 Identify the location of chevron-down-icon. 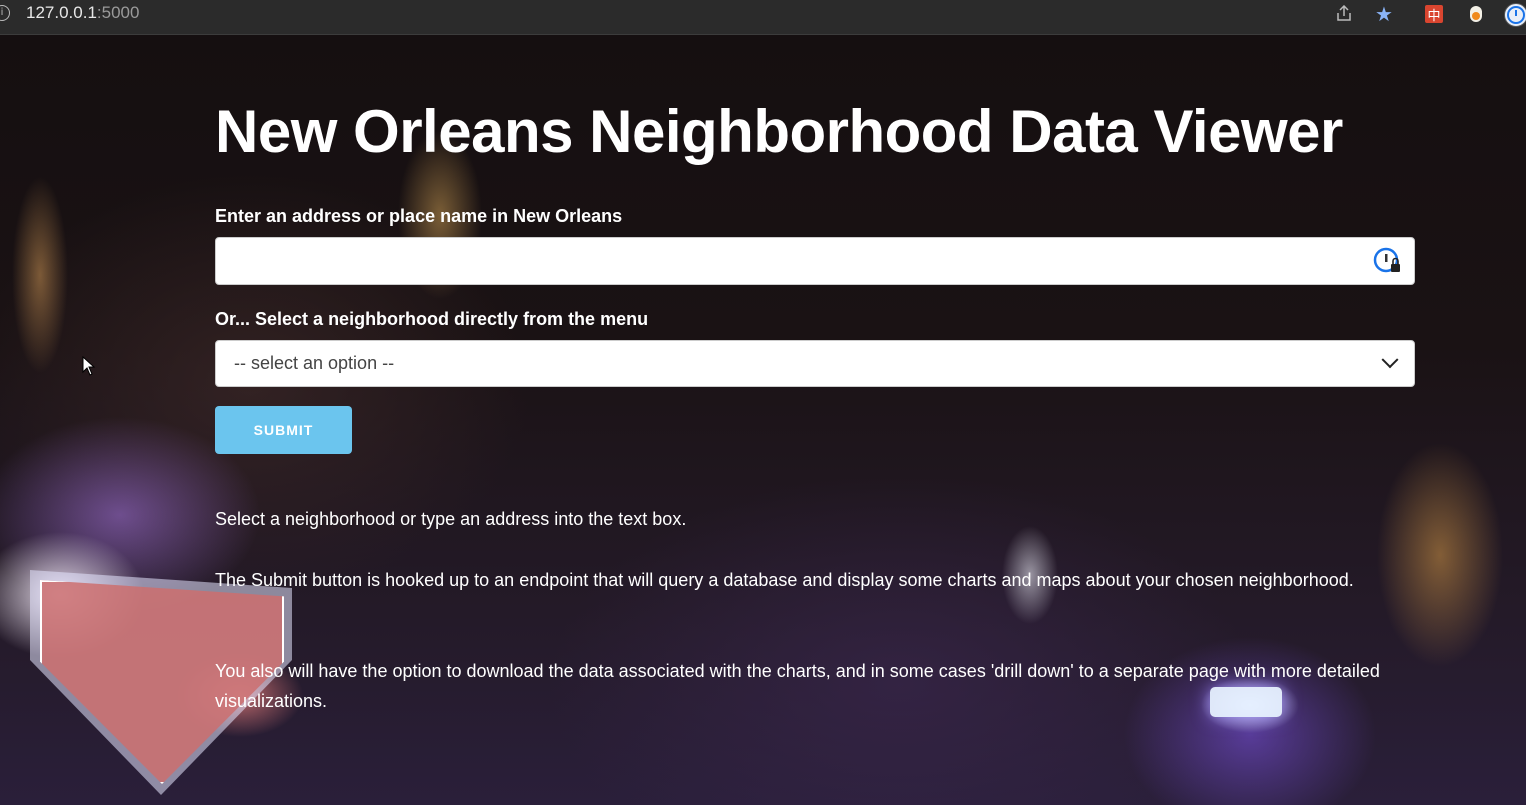
(1390, 359).